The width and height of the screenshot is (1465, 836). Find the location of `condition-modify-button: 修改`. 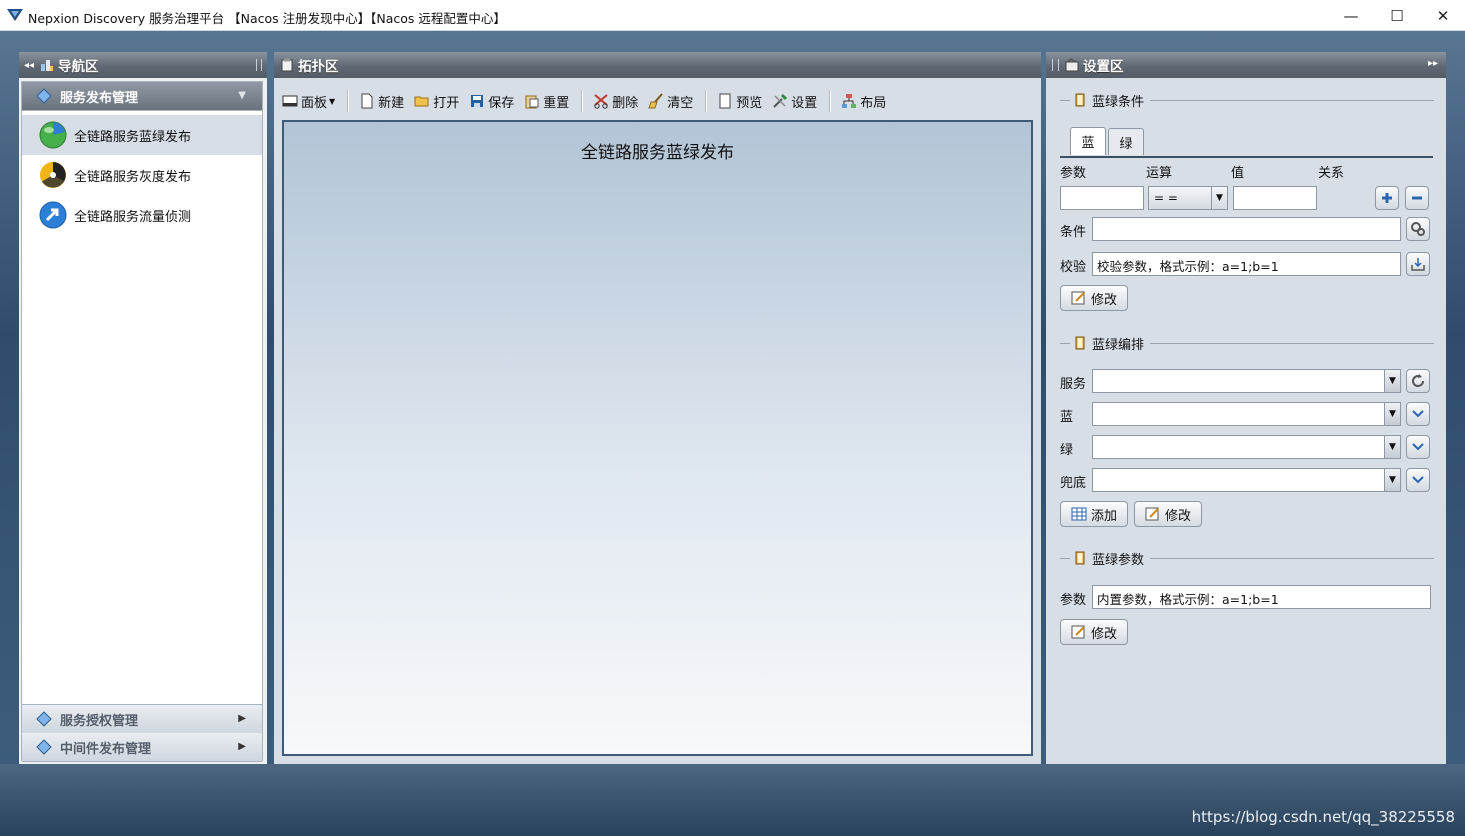

condition-modify-button: 修改 is located at coordinates (1094, 298).